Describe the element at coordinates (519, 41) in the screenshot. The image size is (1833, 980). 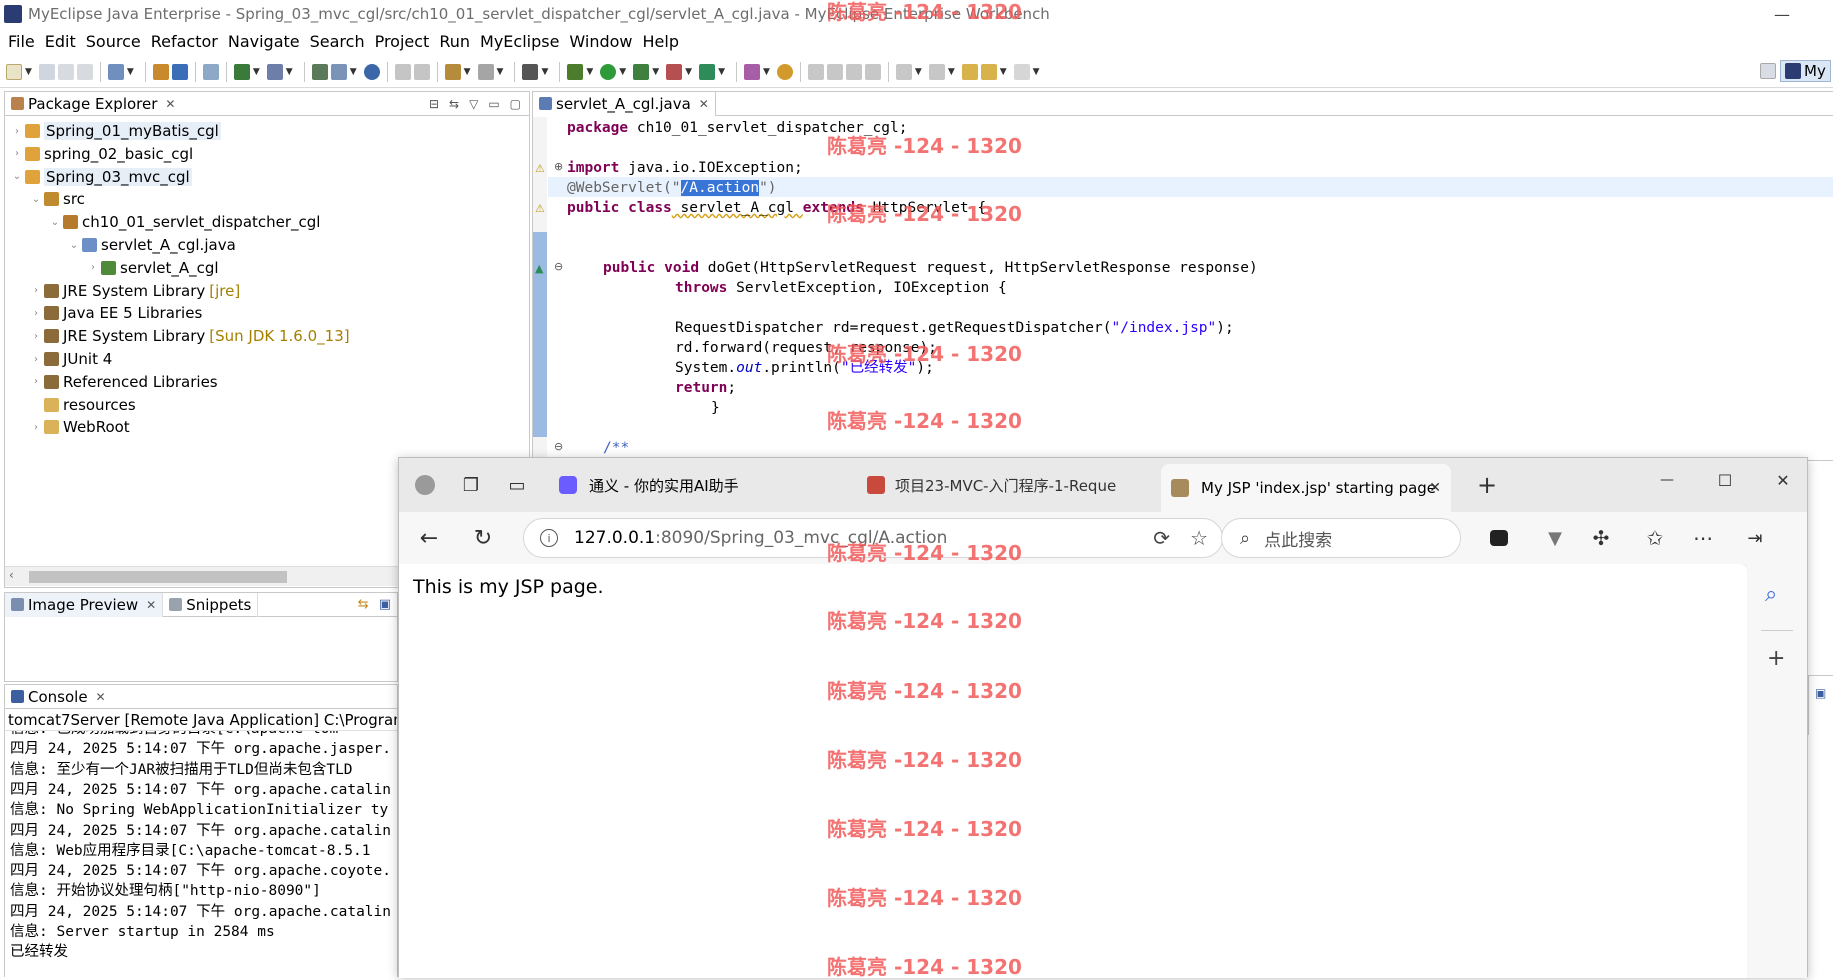
I see `menu-myeclipse: MyEclipse` at that location.